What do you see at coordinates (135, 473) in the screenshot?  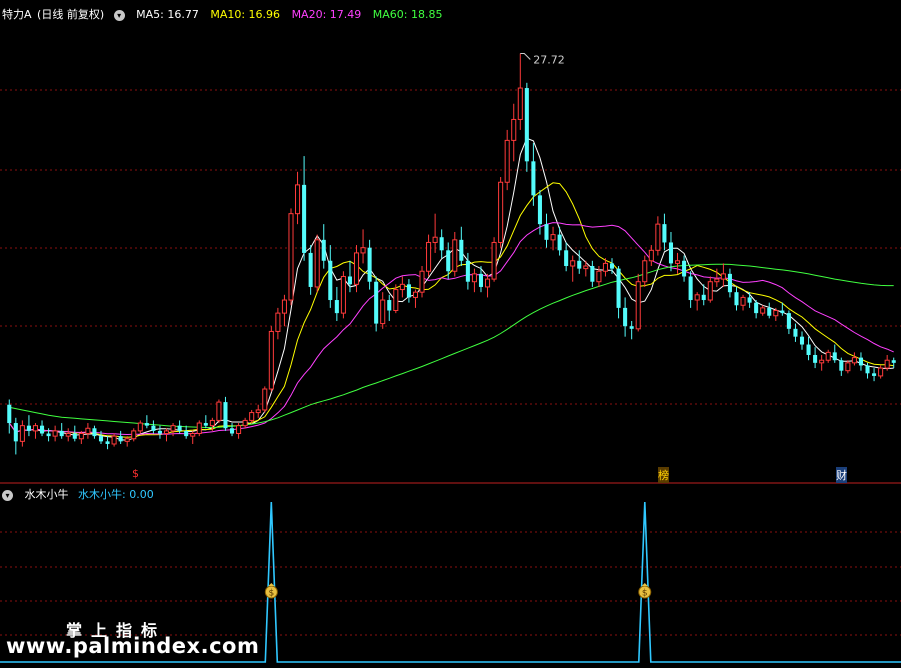 I see `dollar-marker: $` at bounding box center [135, 473].